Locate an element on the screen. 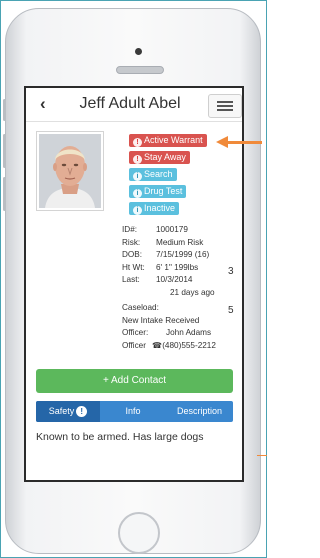 The image size is (320, 558). caseload-label: Caseload: is located at coordinates (140, 307).